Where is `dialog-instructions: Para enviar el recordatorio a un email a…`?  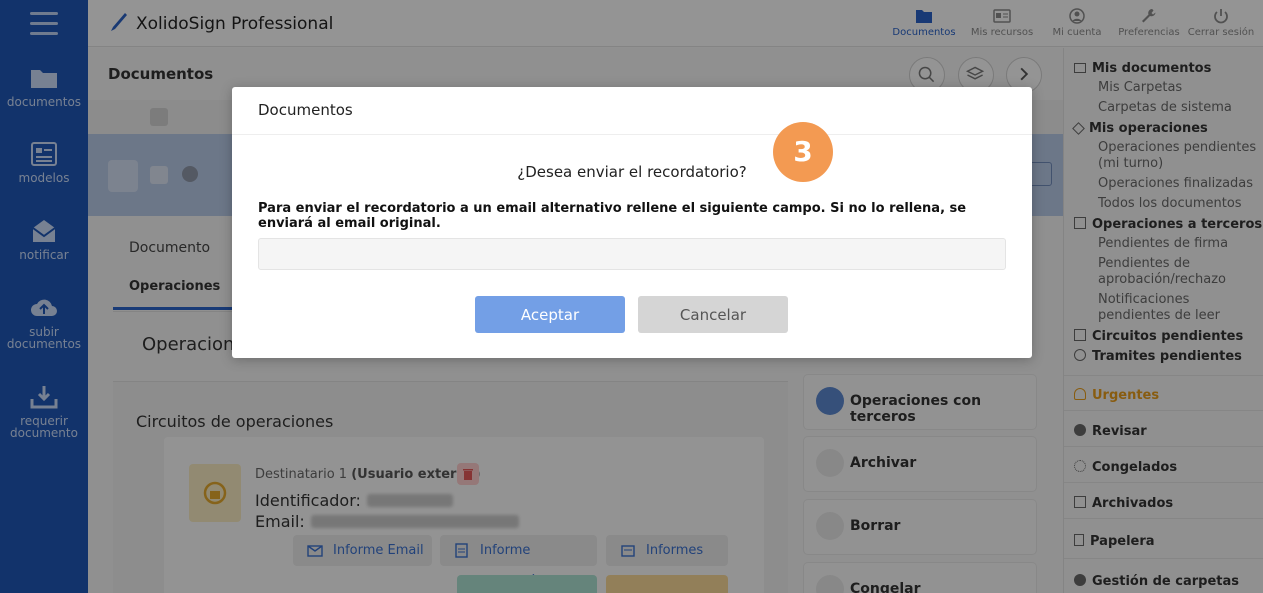 dialog-instructions: Para enviar el recordatorio a un email a… is located at coordinates (612, 216).